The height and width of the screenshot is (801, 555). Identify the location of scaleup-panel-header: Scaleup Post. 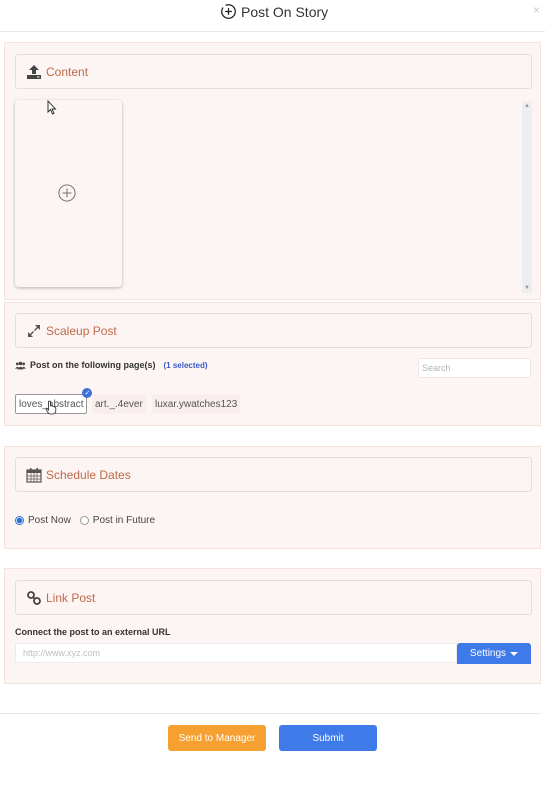
(273, 330).